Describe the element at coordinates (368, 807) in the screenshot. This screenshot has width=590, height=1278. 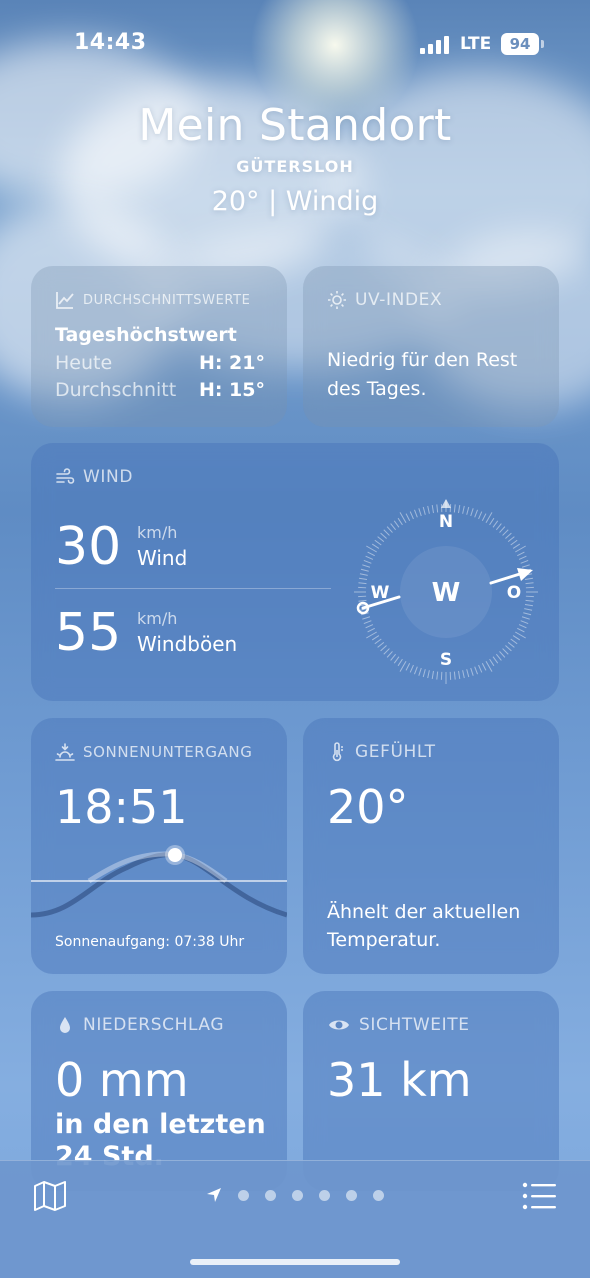
I see `feels-like-value: 20°` at that location.